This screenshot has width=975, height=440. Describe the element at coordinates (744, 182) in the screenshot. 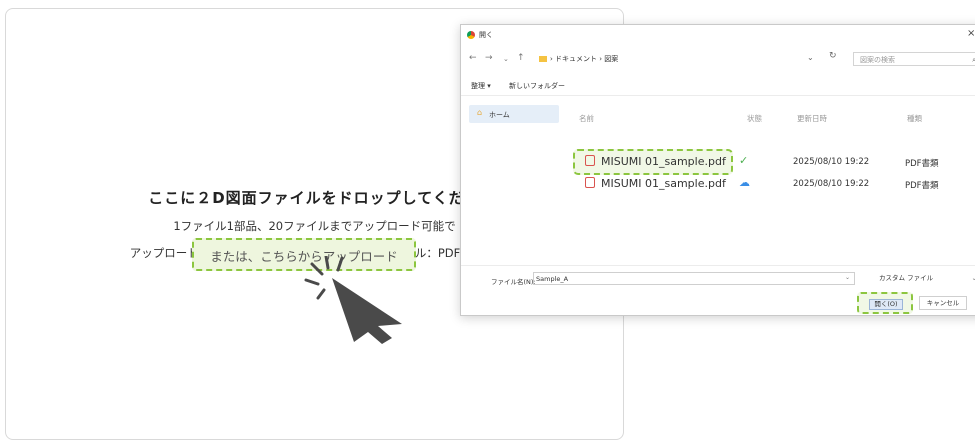

I see `cloud-icon: ☁` at that location.